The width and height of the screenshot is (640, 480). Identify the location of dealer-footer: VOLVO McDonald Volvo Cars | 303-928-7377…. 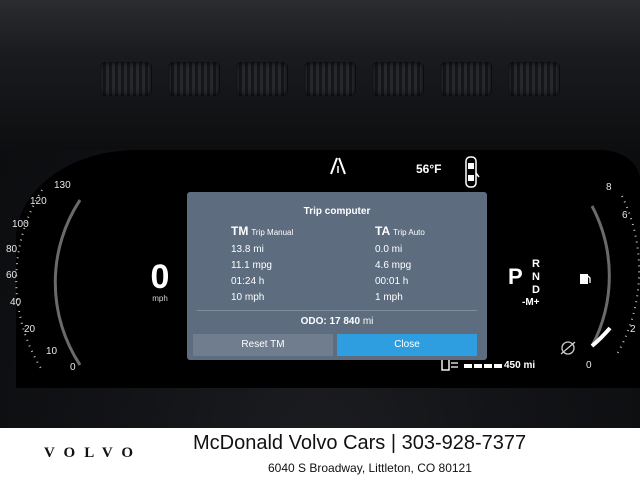
(320, 454).